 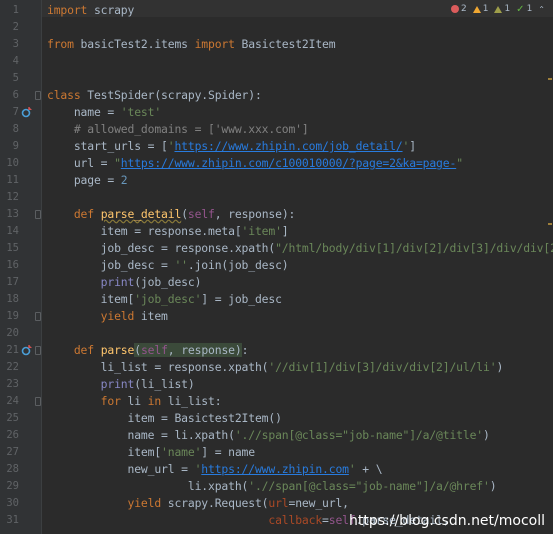 I want to click on line-number: 10, so click(x=12, y=163).